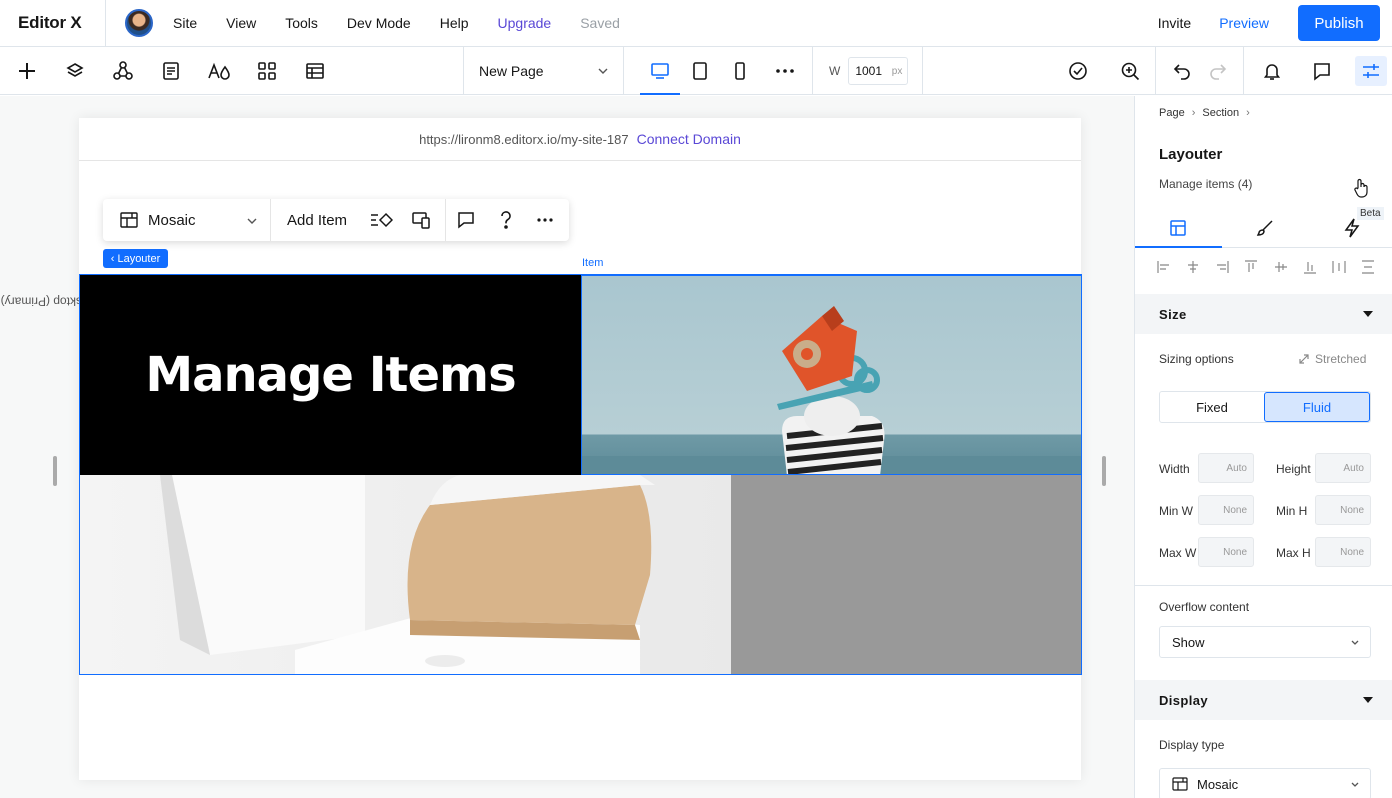  I want to click on menu-view: View, so click(241, 23).